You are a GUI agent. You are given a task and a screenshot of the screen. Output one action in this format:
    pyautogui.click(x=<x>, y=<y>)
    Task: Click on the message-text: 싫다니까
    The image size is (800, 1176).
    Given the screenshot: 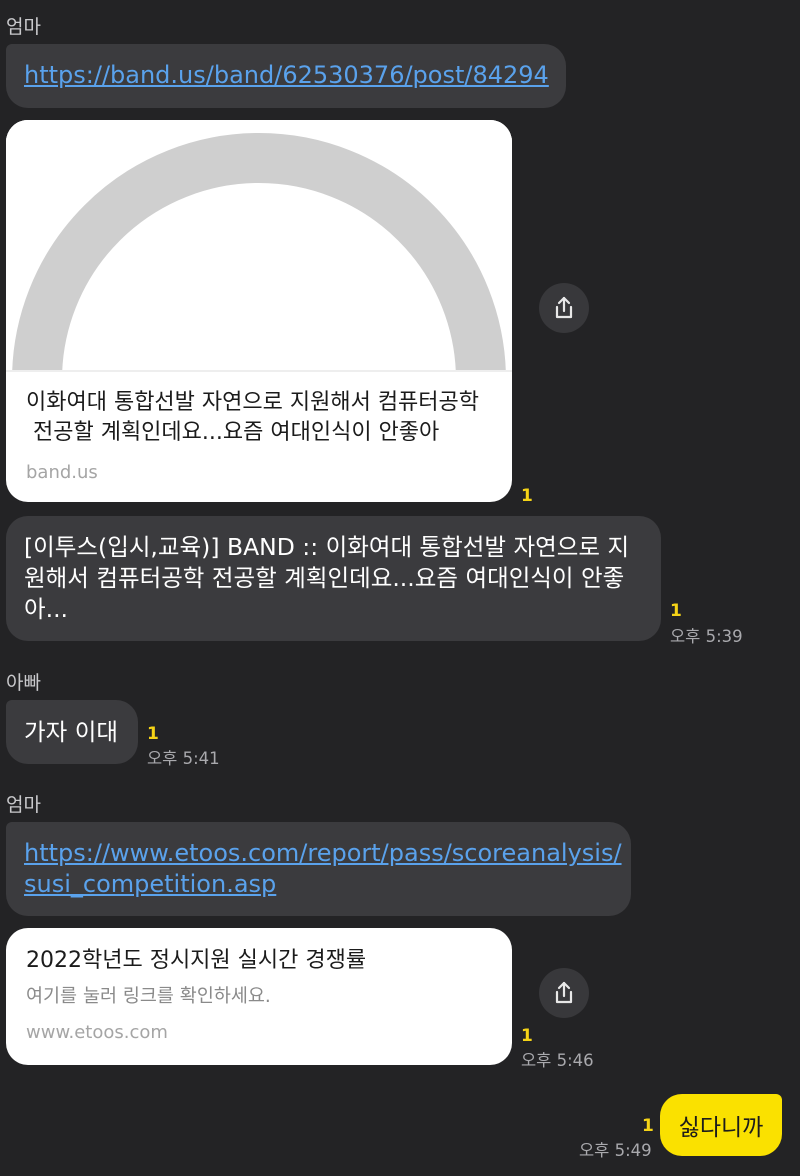 What is the action you would take?
    pyautogui.click(x=721, y=1128)
    